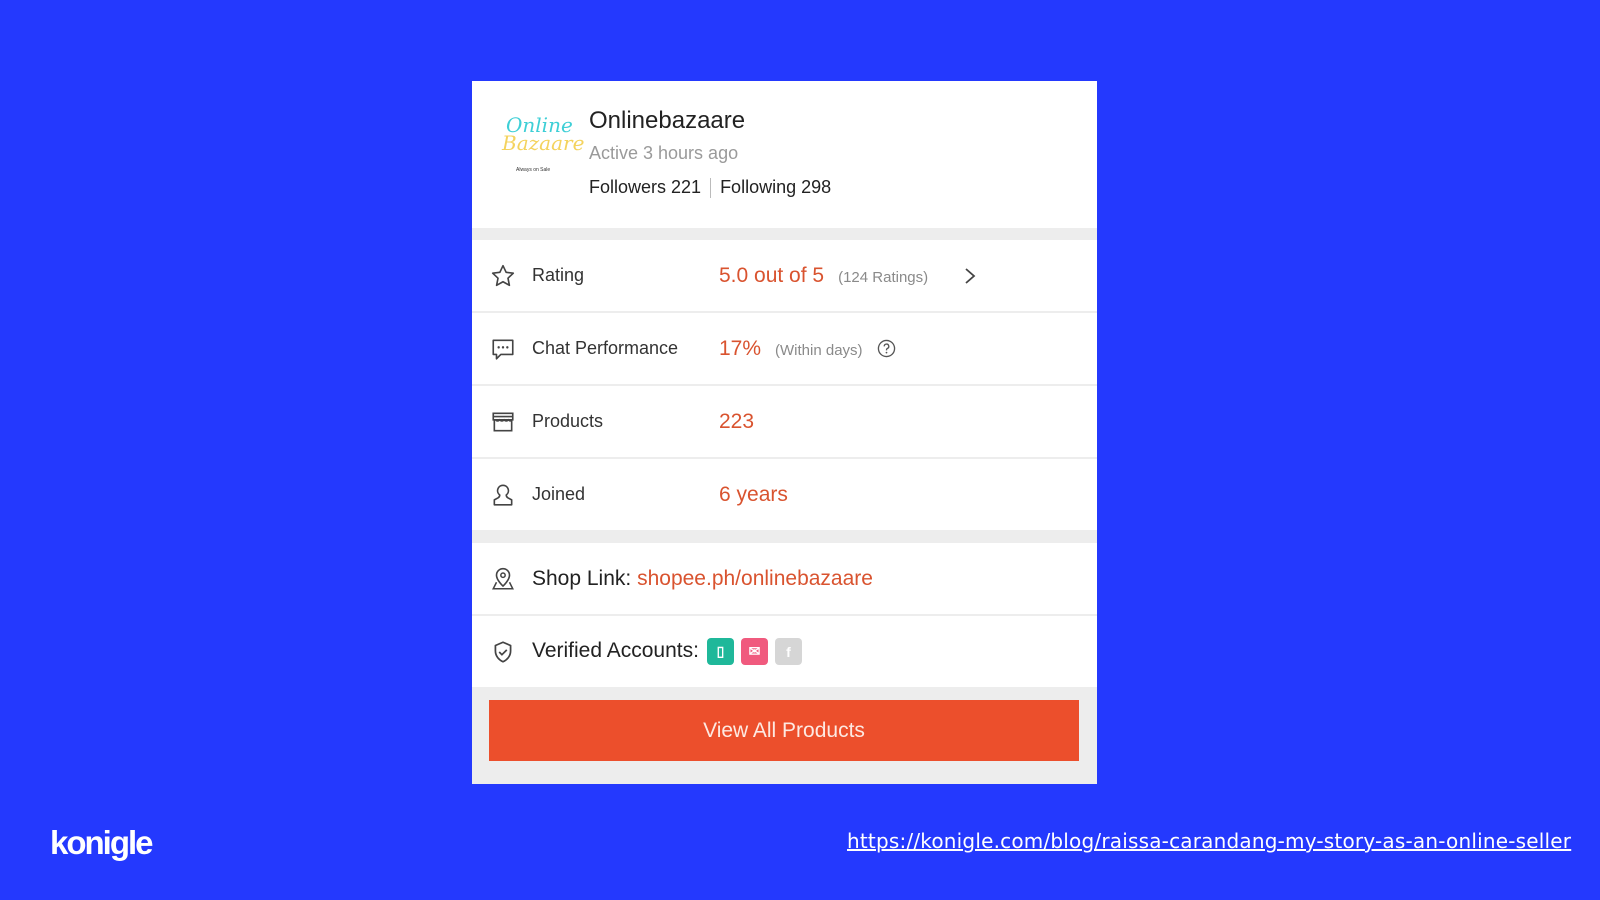 Image resolution: width=1600 pixels, height=900 pixels. Describe the element at coordinates (645, 187) in the screenshot. I see `followers-count: Followers 221` at that location.